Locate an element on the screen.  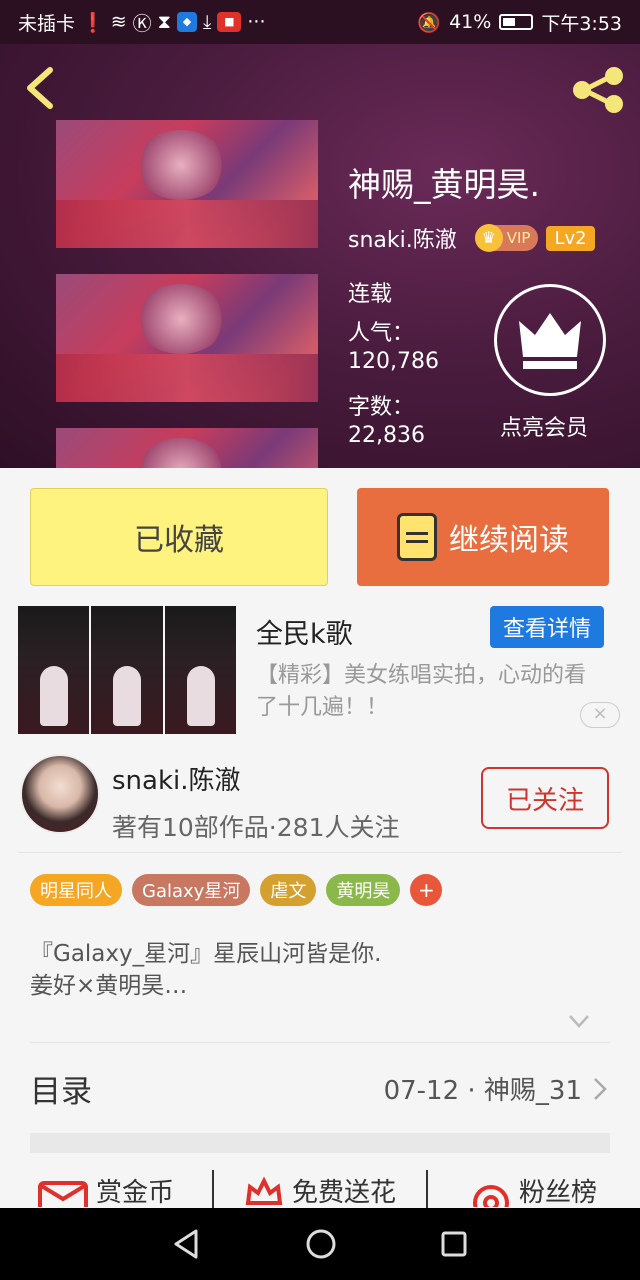
reward-coins-label: 赏金币 is located at coordinates (134, 1192).